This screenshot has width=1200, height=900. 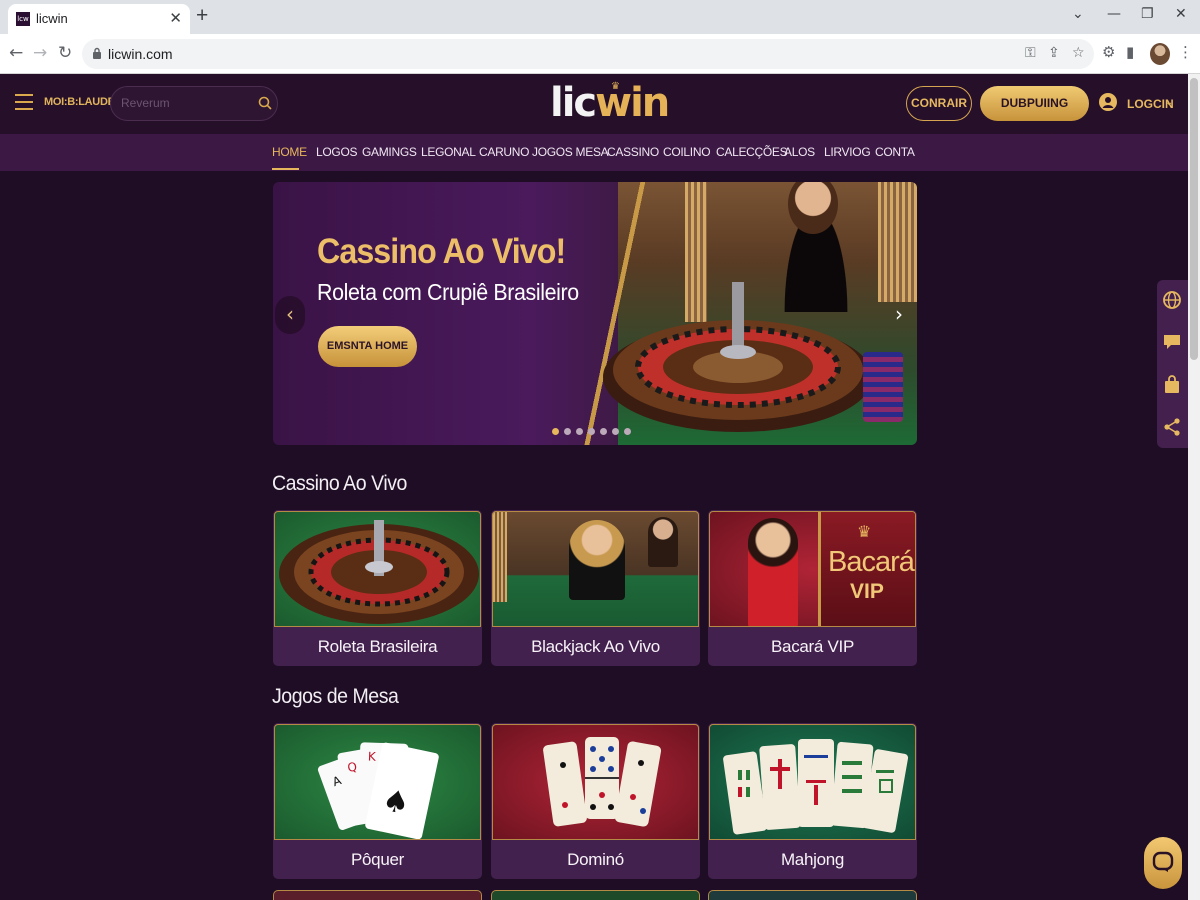 What do you see at coordinates (633, 152) in the screenshot?
I see `nav-item-cassino: CASSINO` at bounding box center [633, 152].